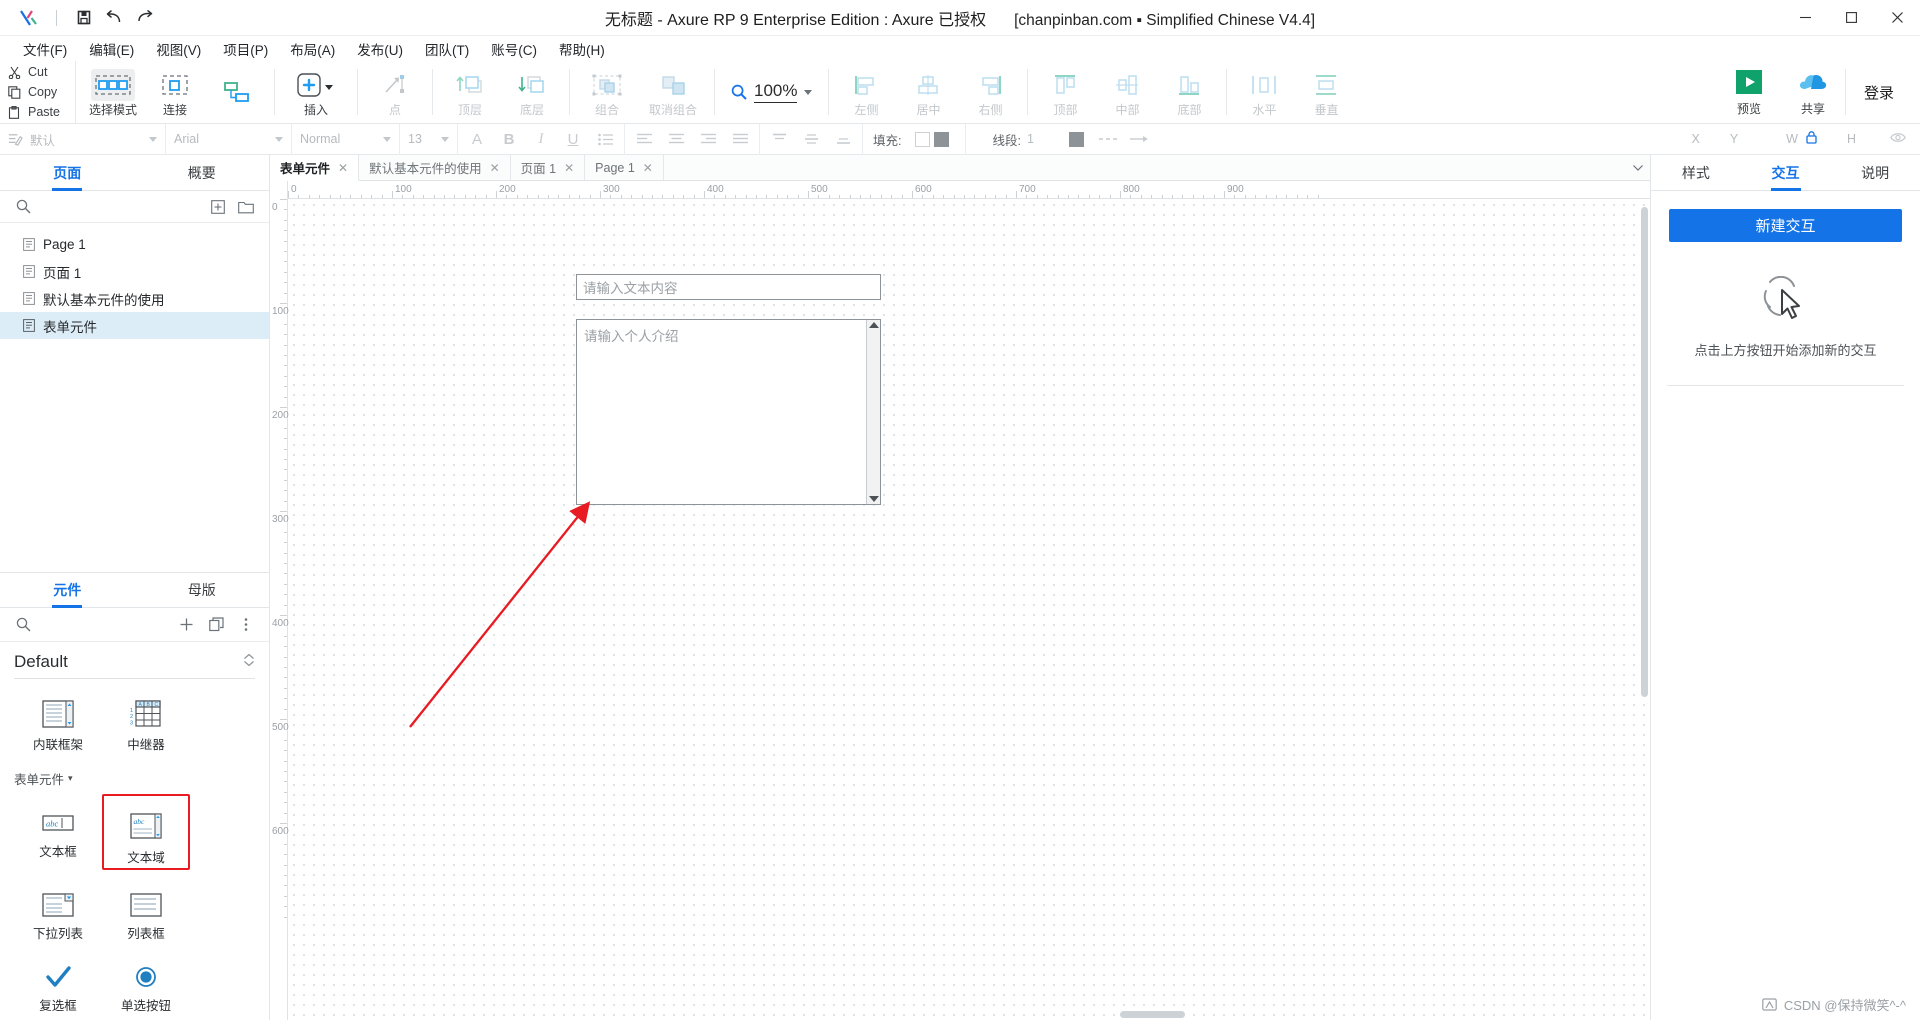 Image resolution: width=1920 pixels, height=1020 pixels. What do you see at coordinates (146, 832) in the screenshot?
I see `widget-text-area: abc 文本域` at bounding box center [146, 832].